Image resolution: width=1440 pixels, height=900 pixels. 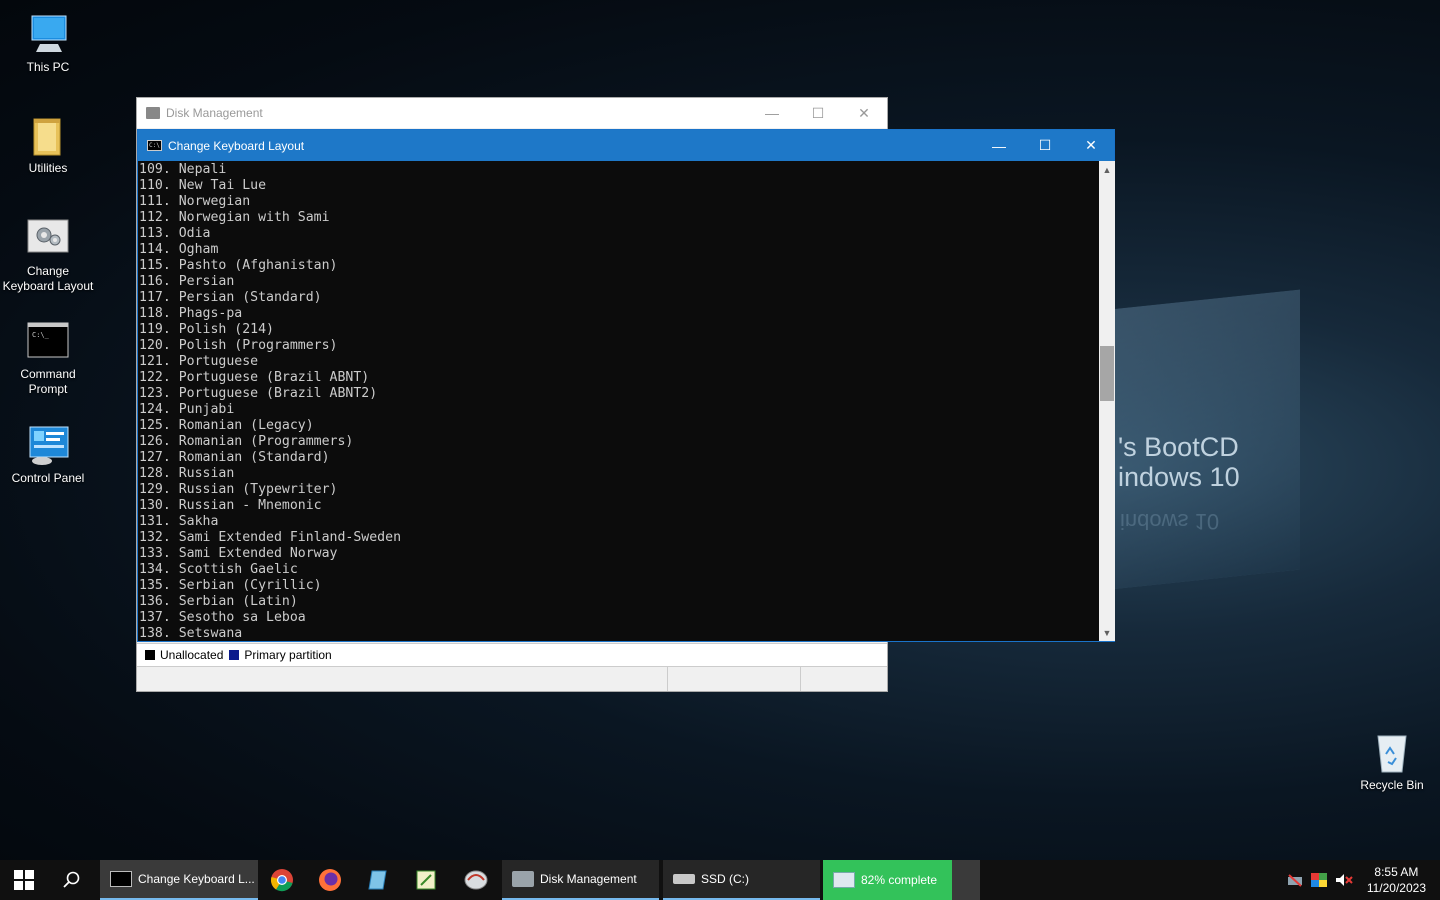 What do you see at coordinates (844, 880) in the screenshot?
I see `copy-progress-icon` at bounding box center [844, 880].